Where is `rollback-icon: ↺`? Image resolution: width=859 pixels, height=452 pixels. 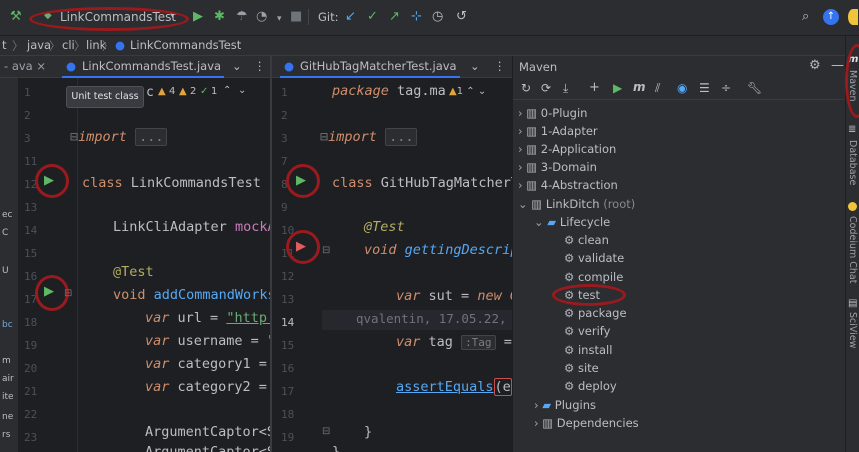 rollback-icon: ↺ is located at coordinates (461, 17).